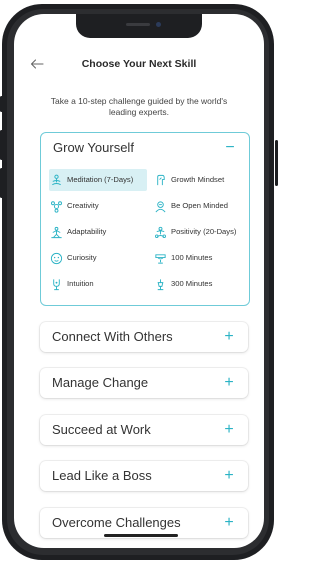  I want to click on speaker-grille, so click(138, 24).